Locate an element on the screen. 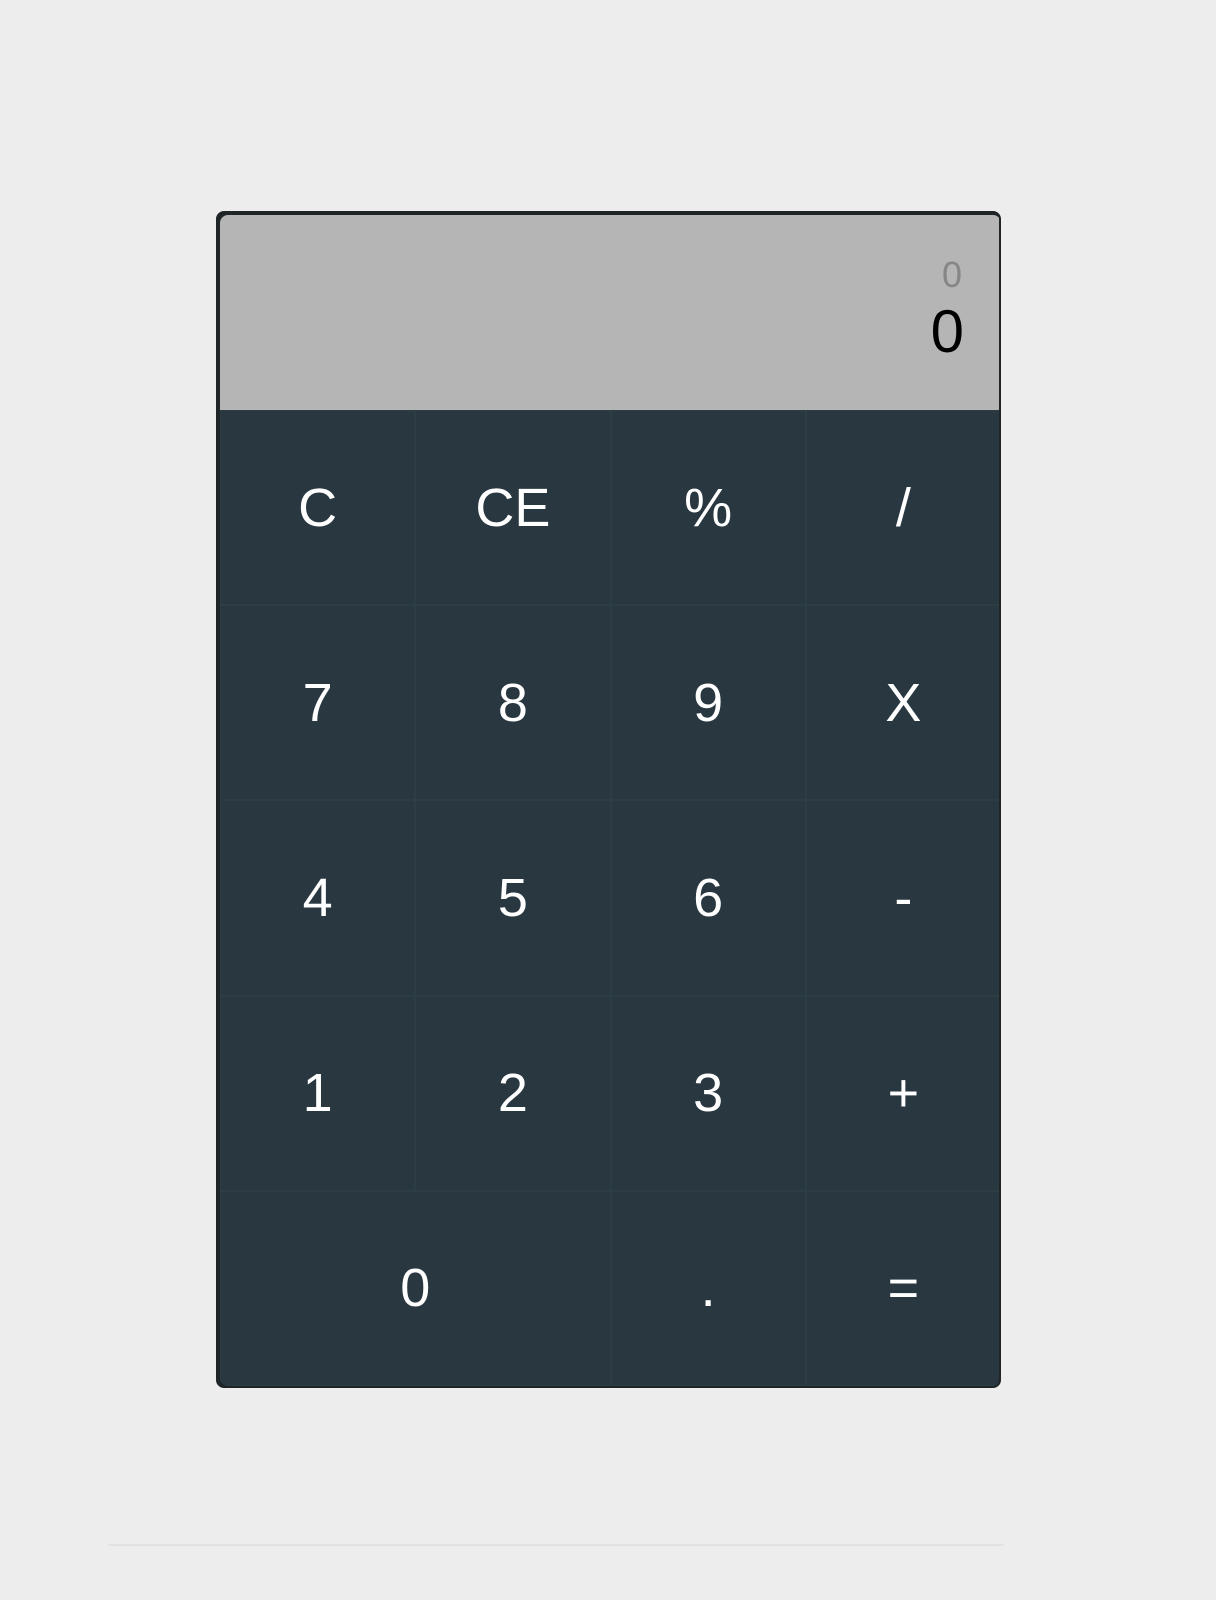 The height and width of the screenshot is (1600, 1216). footer-divider is located at coordinates (556, 1545).